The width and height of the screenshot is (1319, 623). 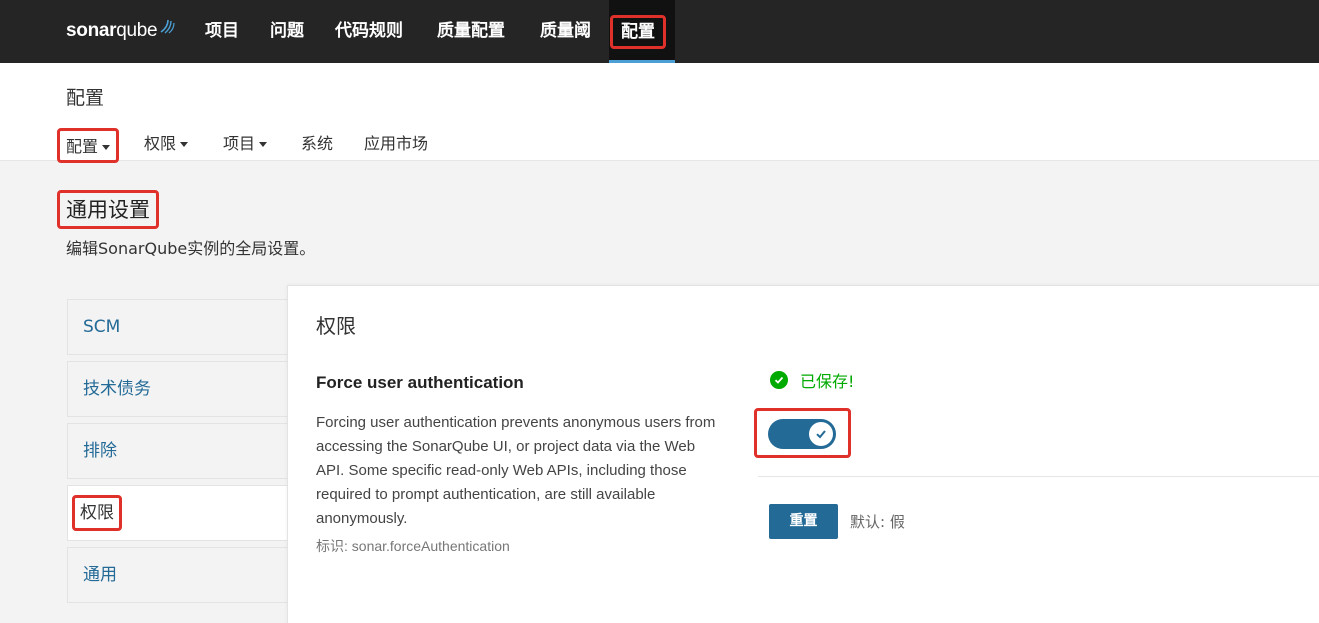 What do you see at coordinates (1038, 476) in the screenshot?
I see `divider` at bounding box center [1038, 476].